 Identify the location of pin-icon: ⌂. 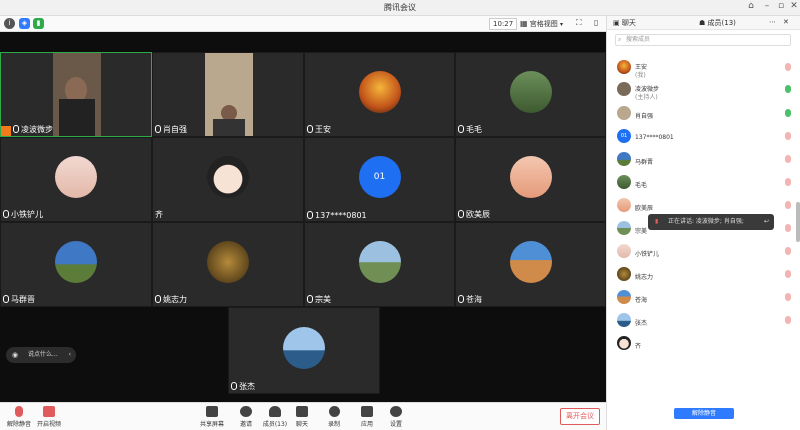
(751, 6).